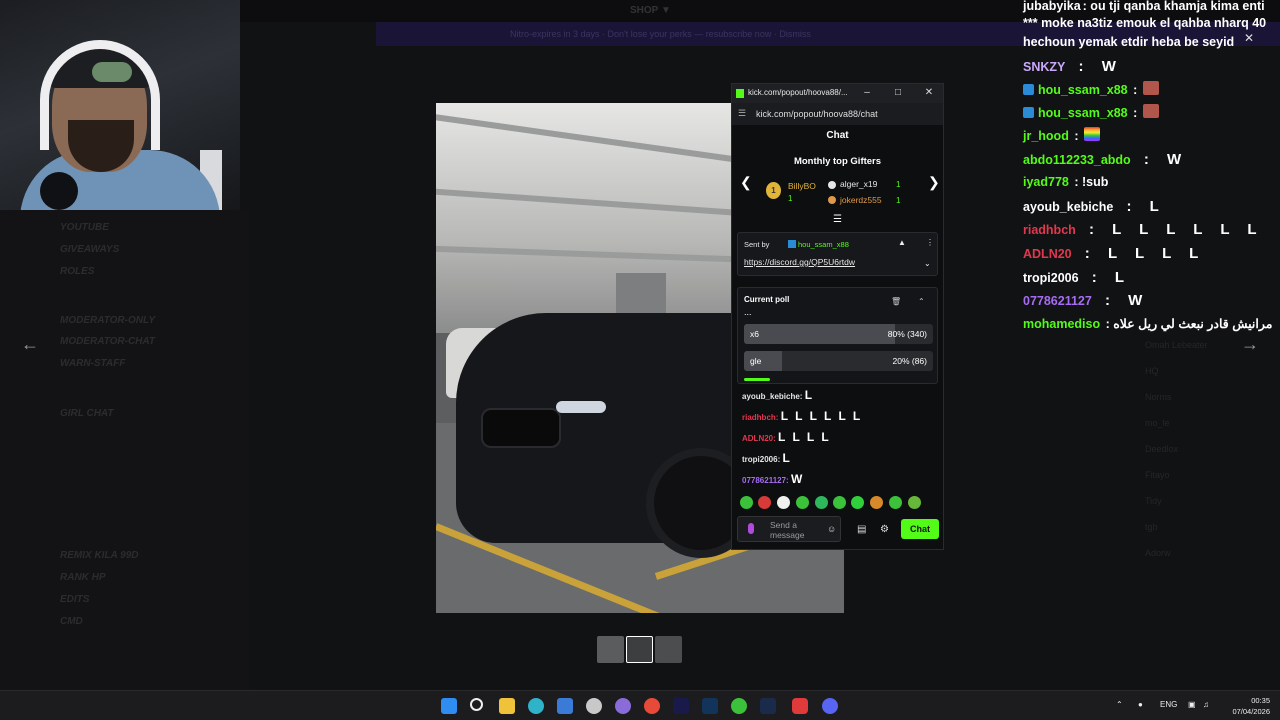  Describe the element at coordinates (858, 184) in the screenshot. I see `gifter-name: alger_x19` at that location.